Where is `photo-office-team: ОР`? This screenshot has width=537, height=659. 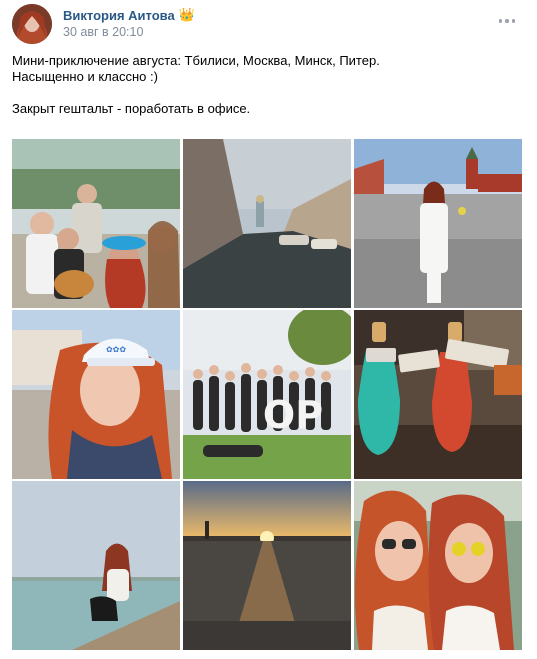
photo-office-team: ОР is located at coordinates (267, 394).